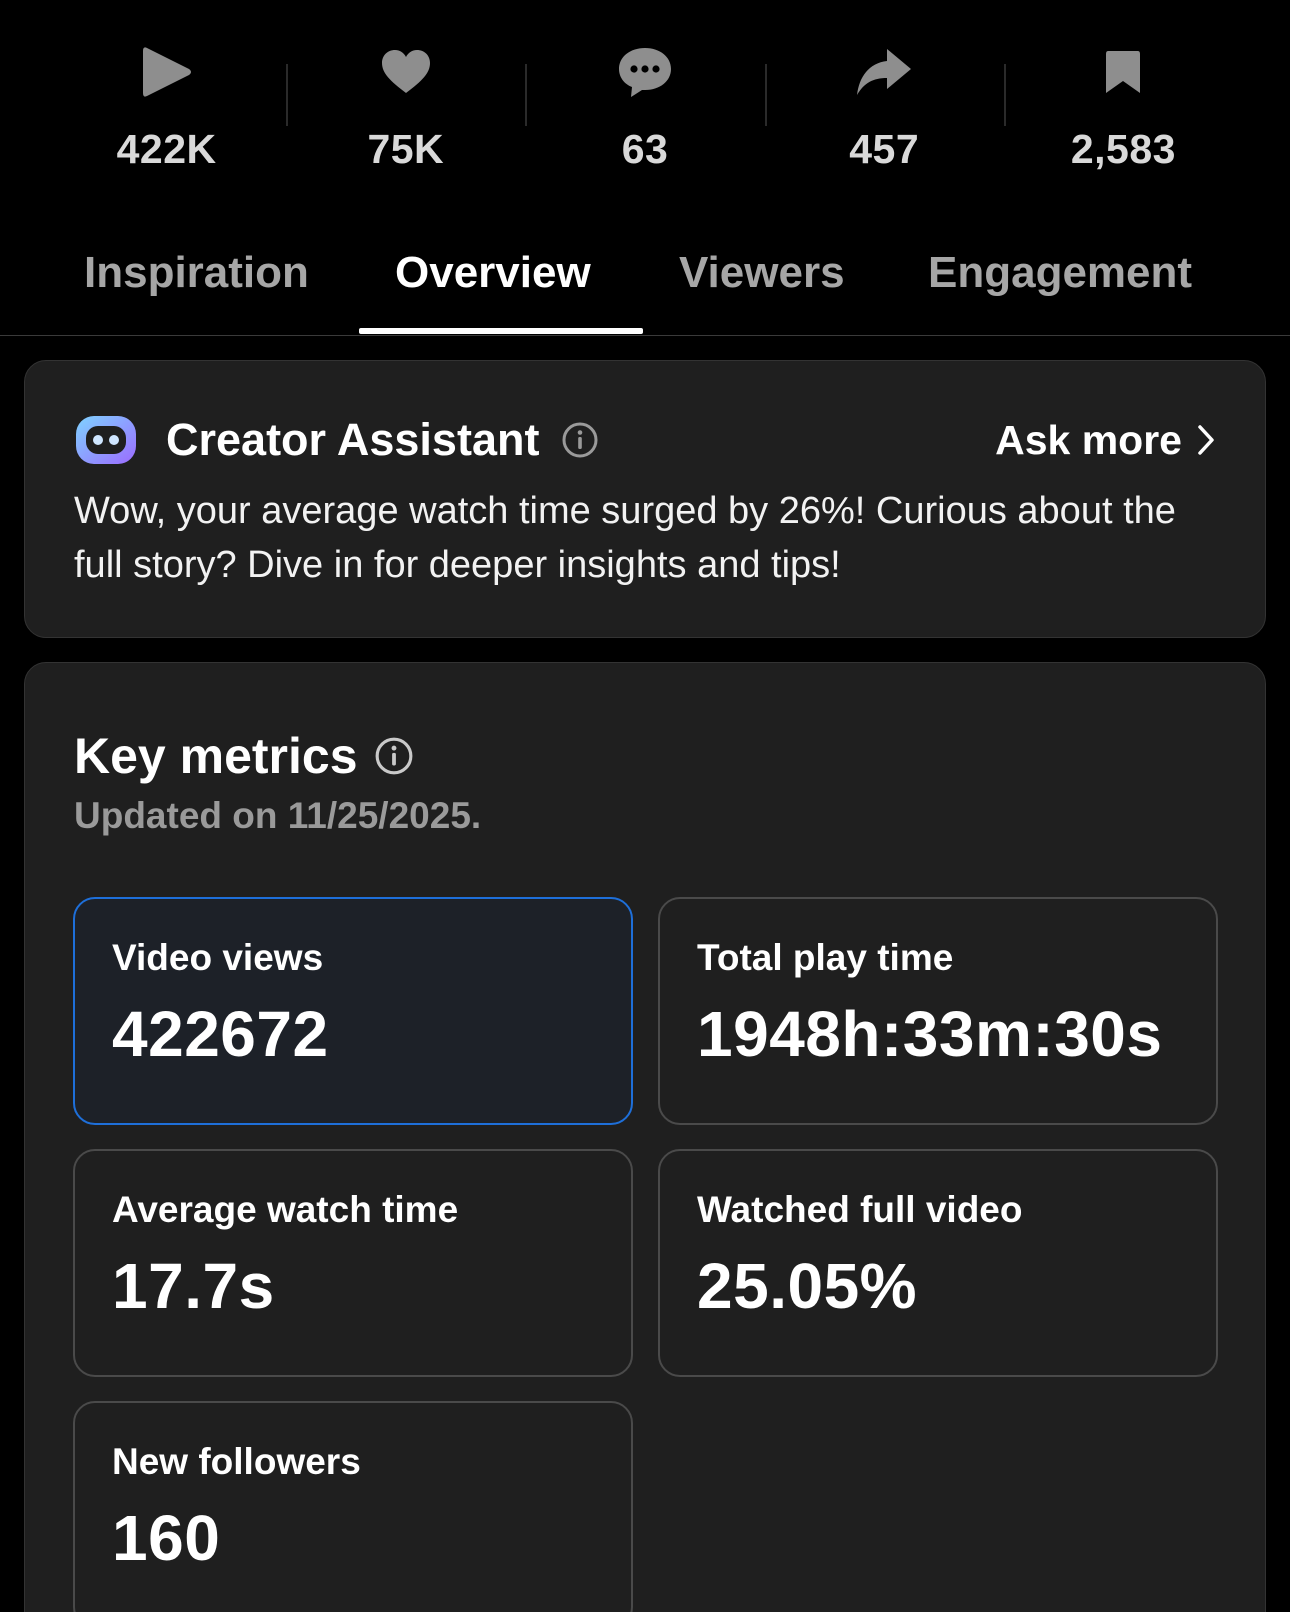  I want to click on metric-new-followers: New followers 160, so click(353, 1506).